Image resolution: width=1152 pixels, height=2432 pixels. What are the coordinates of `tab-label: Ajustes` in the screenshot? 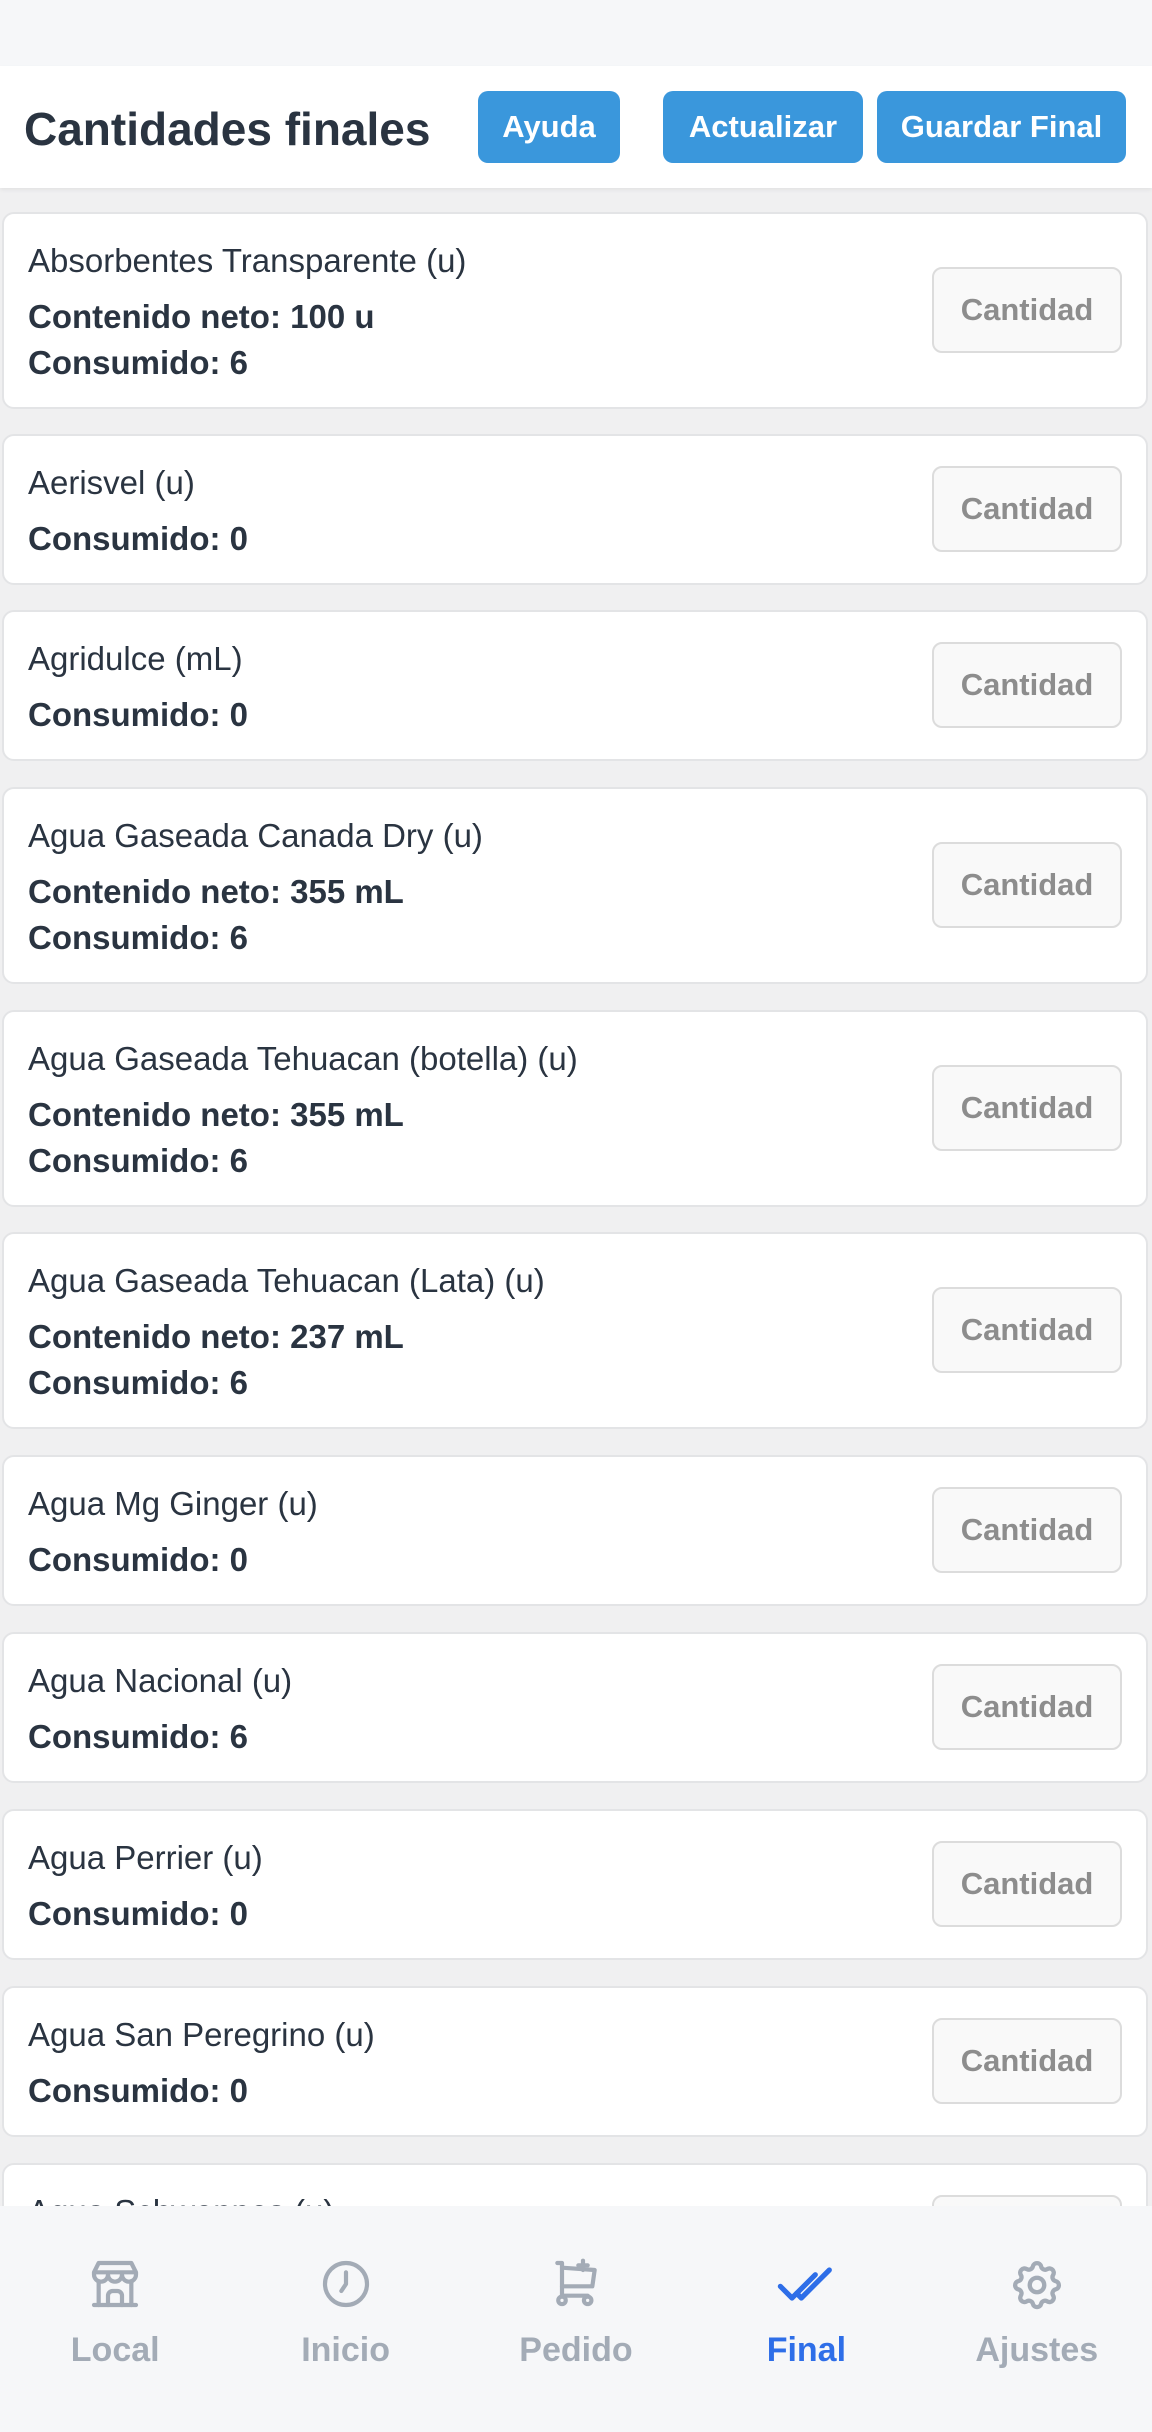 It's located at (1037, 2350).